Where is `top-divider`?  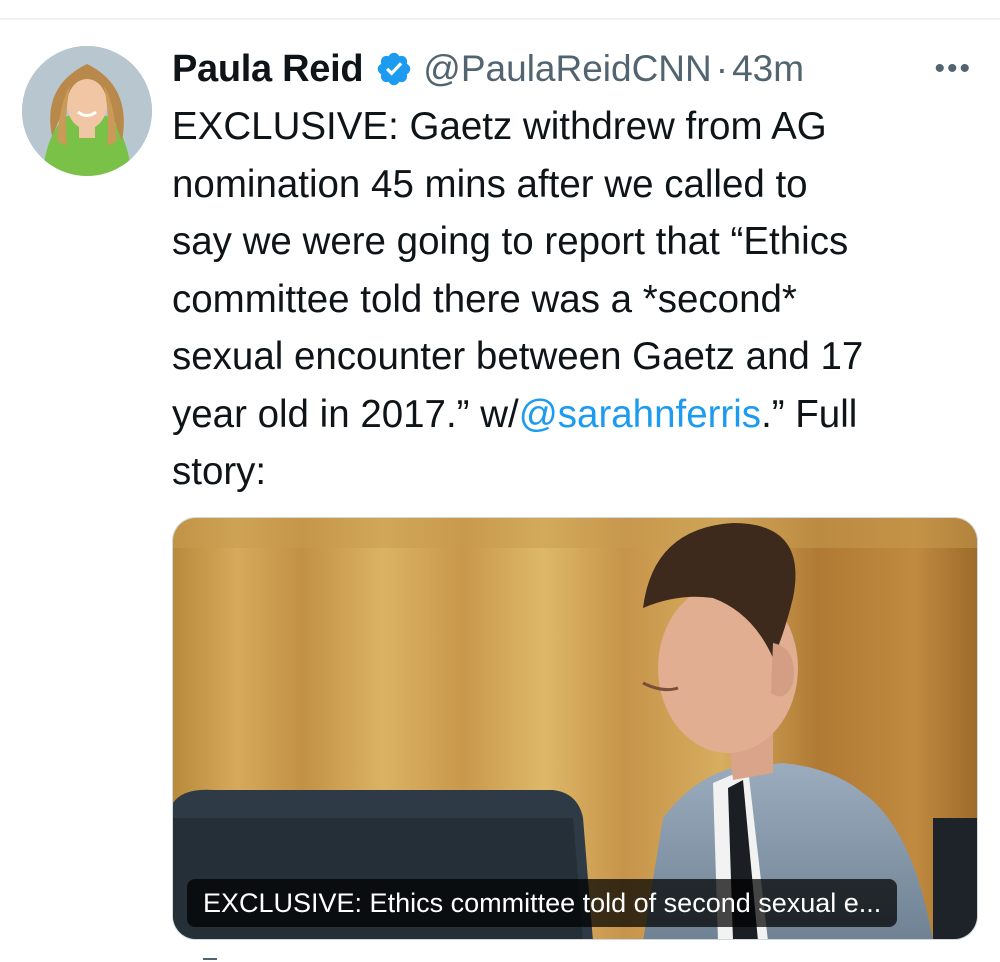
top-divider is located at coordinates (500, 19).